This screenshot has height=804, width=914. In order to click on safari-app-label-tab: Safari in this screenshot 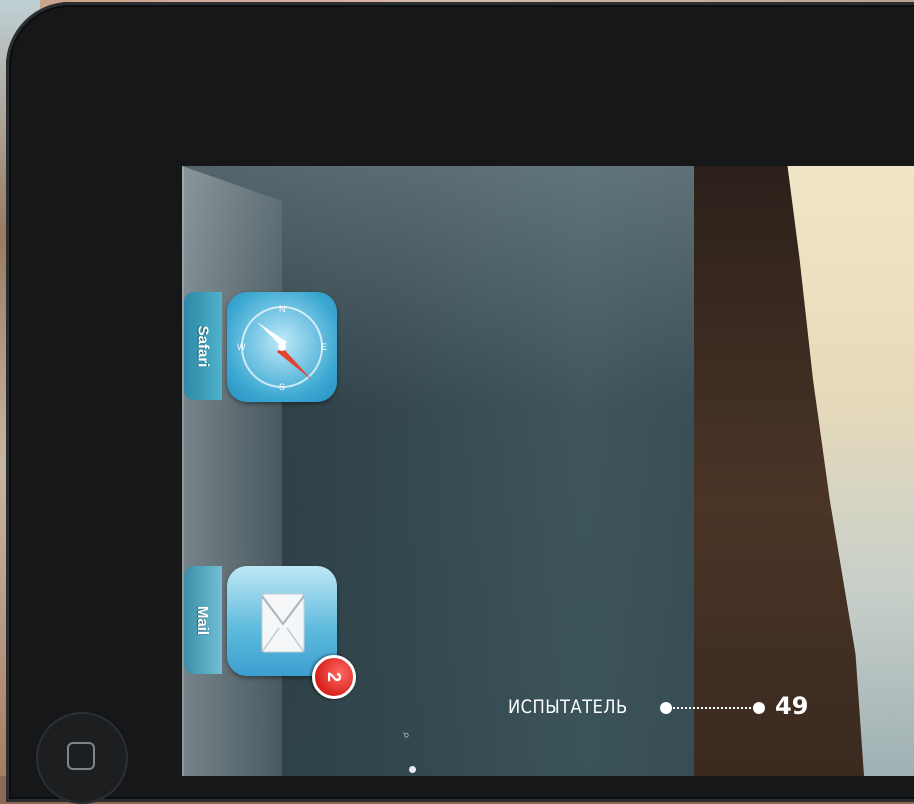, I will do `click(203, 346)`.